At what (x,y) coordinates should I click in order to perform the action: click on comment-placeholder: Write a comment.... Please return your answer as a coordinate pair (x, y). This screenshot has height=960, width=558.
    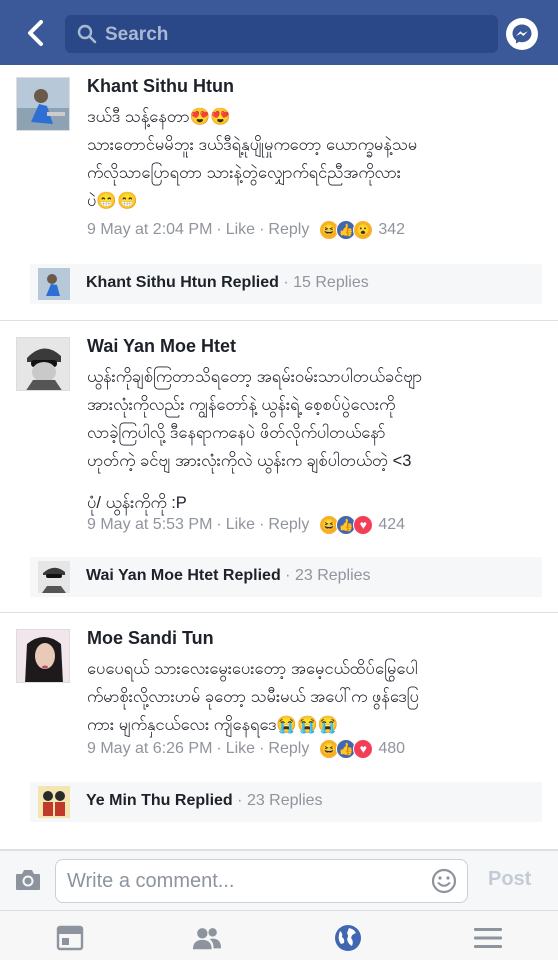
    Looking at the image, I should click on (151, 881).